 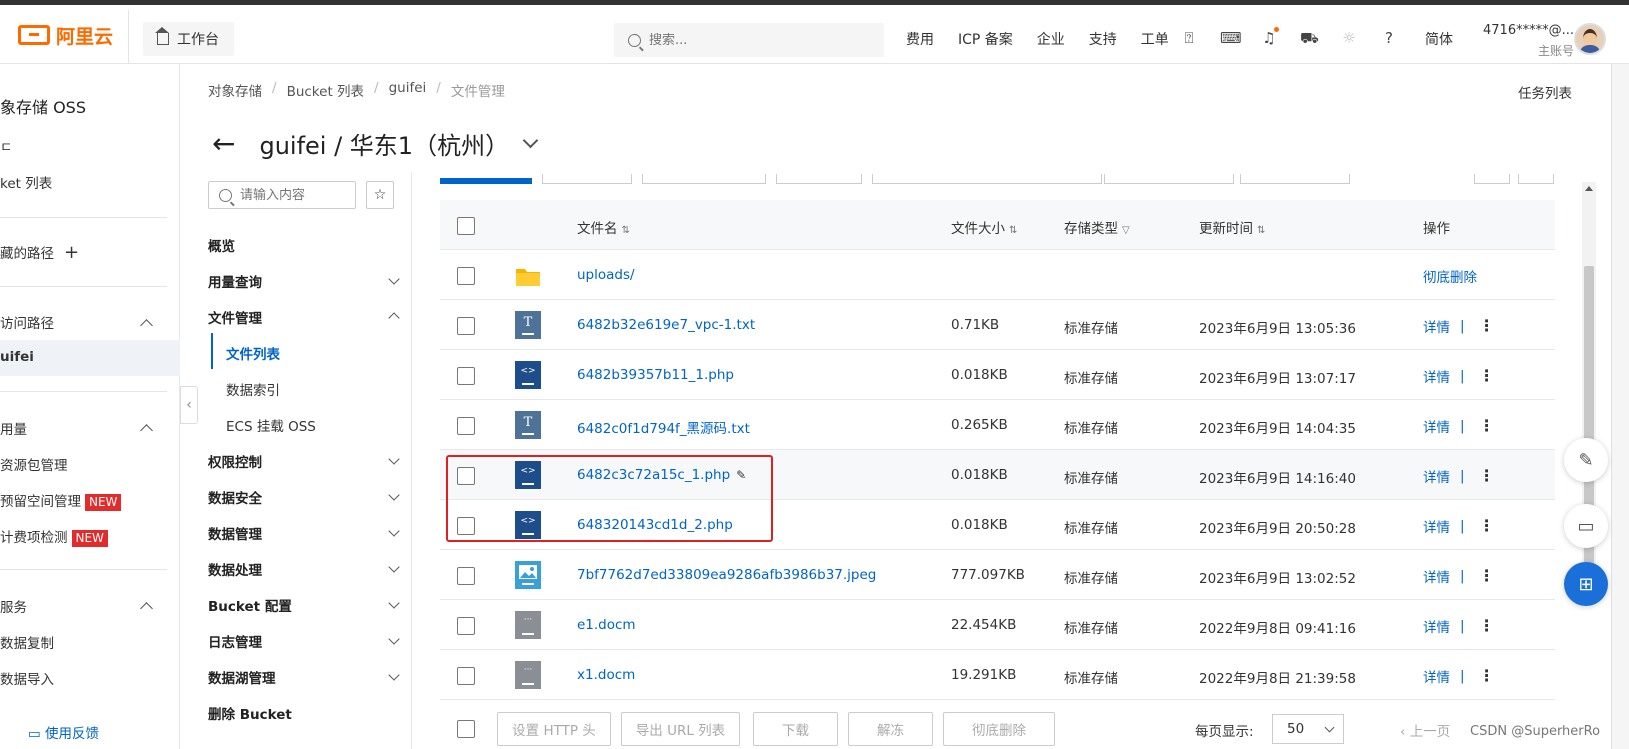 What do you see at coordinates (1524, 41) in the screenshot?
I see `account-info: 4716*****@... 主账号` at bounding box center [1524, 41].